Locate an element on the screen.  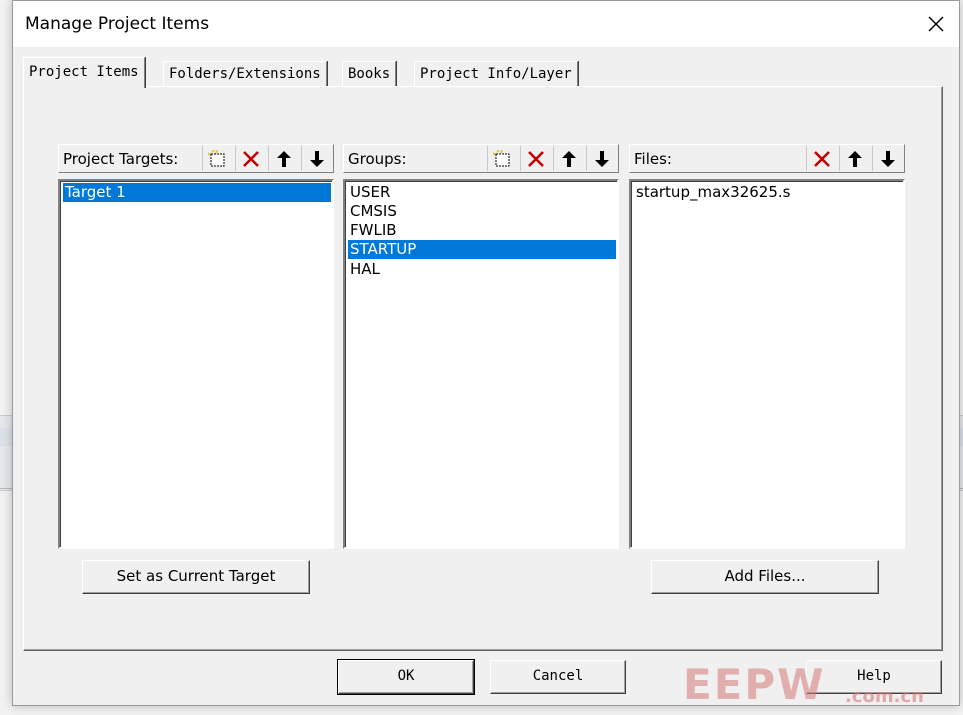
groups-label: Groups: is located at coordinates (377, 159).